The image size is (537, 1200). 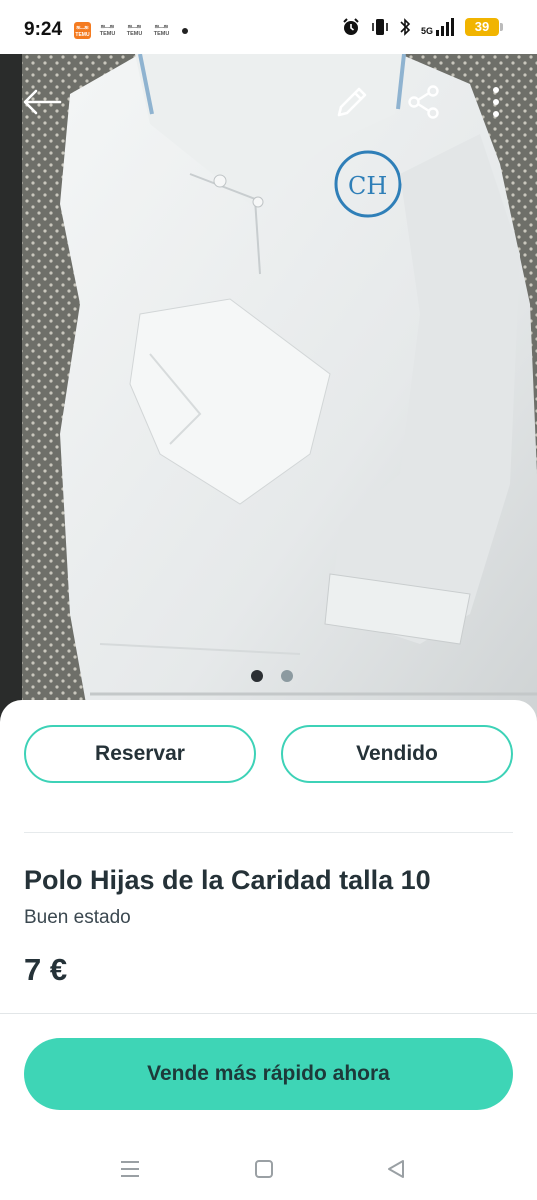 I want to click on more-options-button, so click(x=496, y=102).